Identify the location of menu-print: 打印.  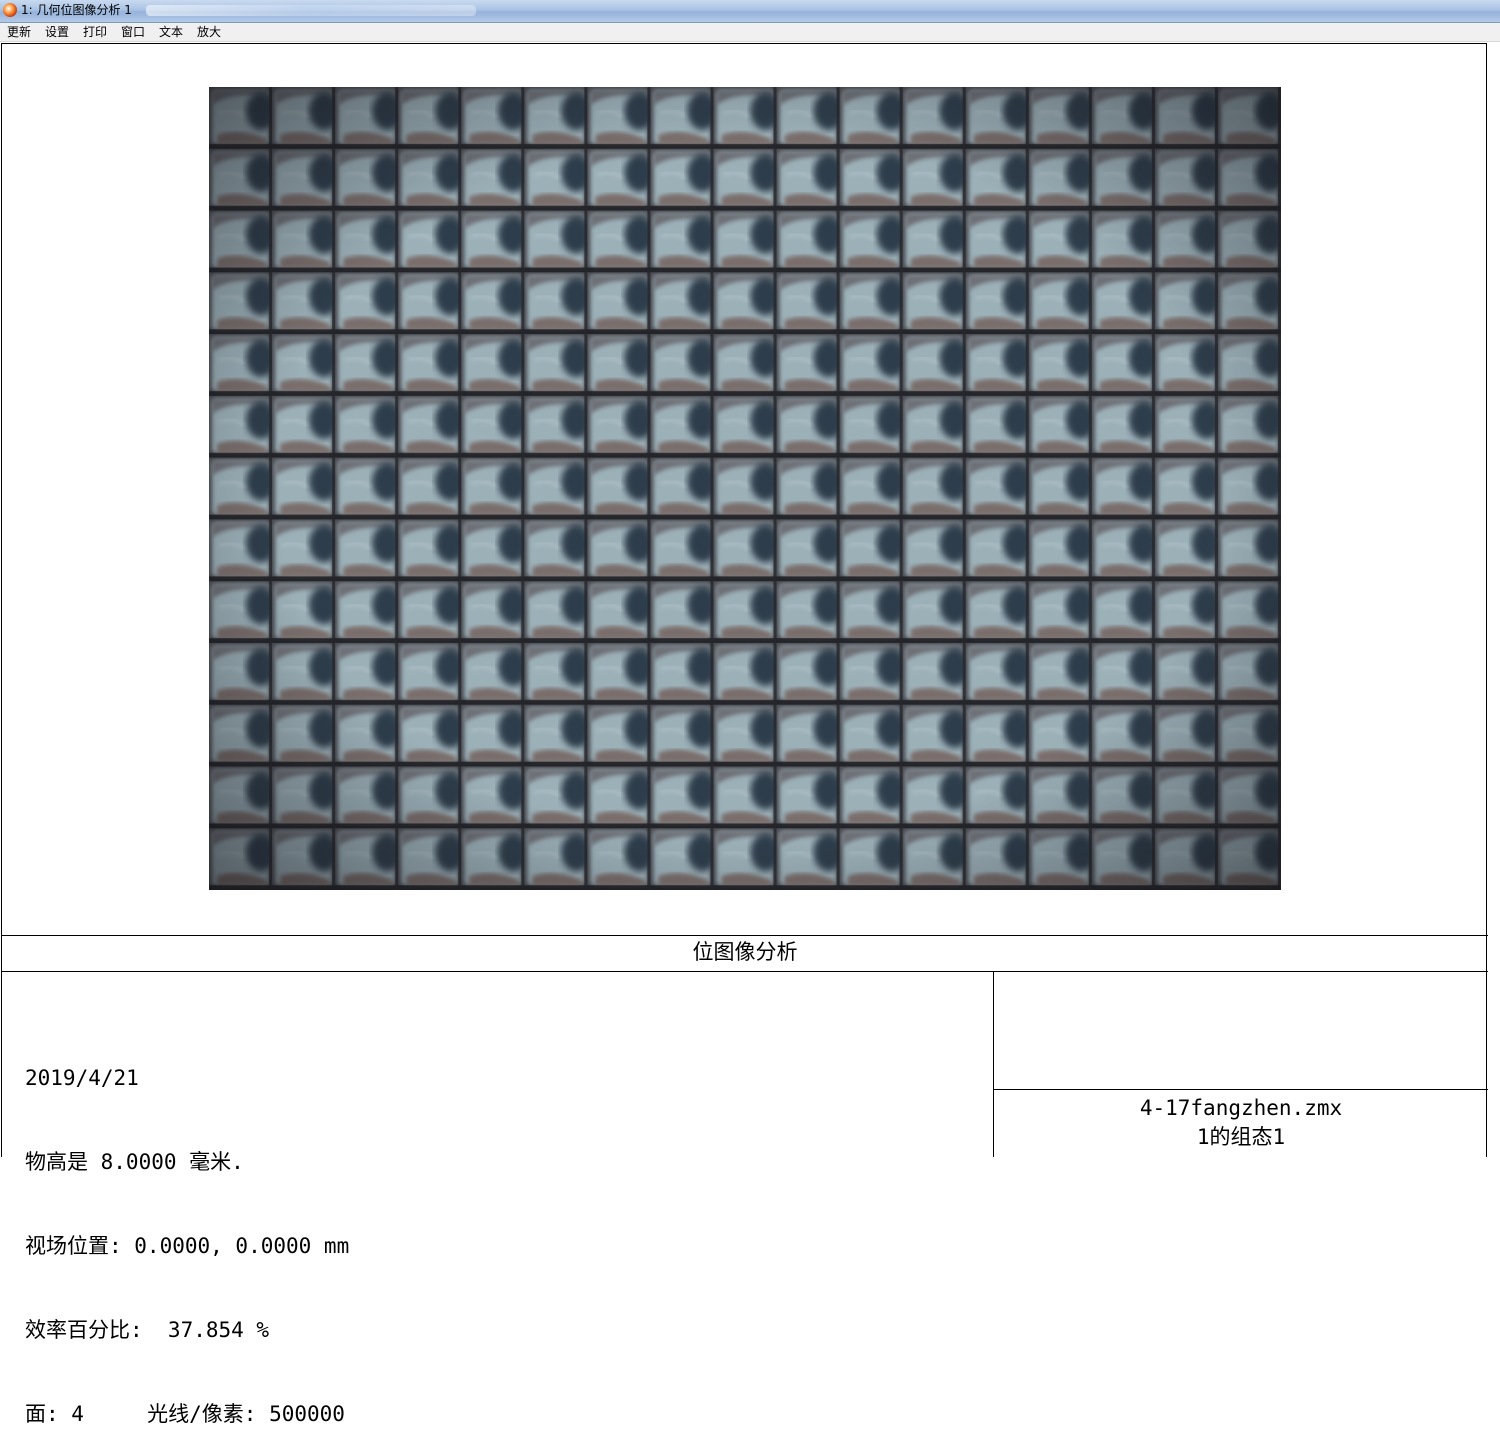
(95, 32).